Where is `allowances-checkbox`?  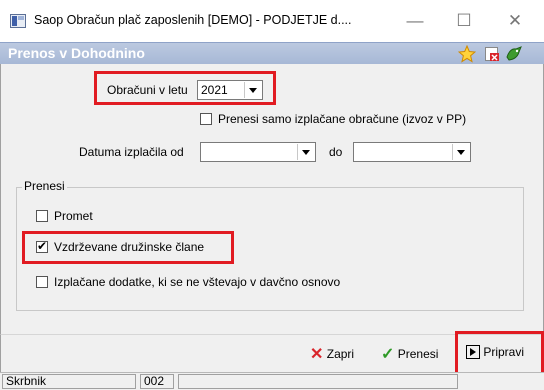 allowances-checkbox is located at coordinates (42, 282).